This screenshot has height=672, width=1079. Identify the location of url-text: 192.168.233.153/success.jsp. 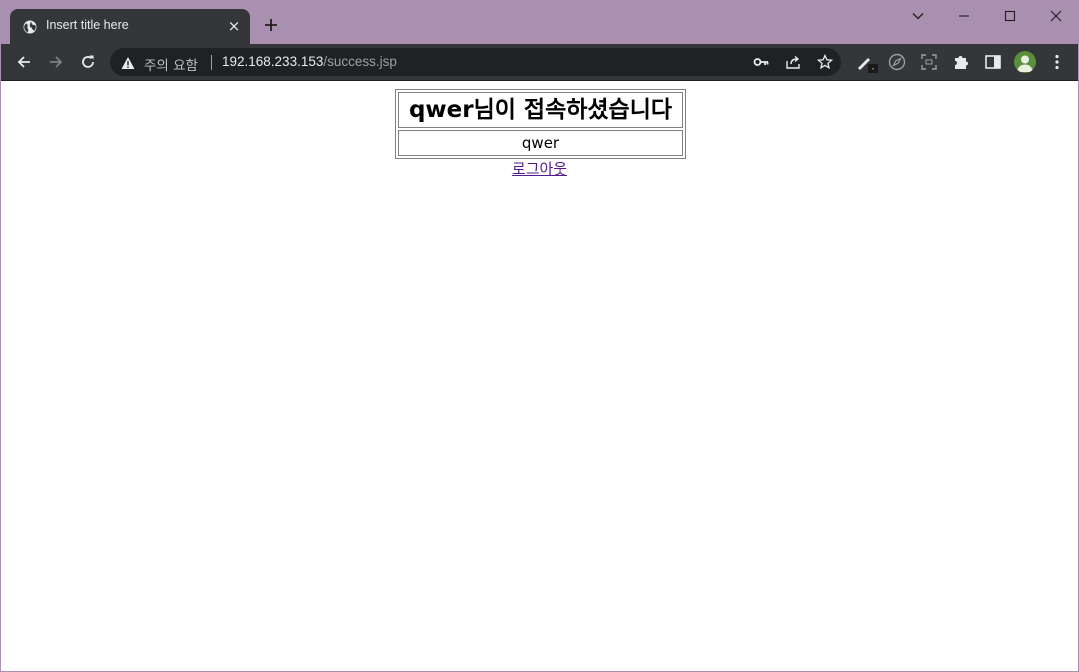
(309, 61).